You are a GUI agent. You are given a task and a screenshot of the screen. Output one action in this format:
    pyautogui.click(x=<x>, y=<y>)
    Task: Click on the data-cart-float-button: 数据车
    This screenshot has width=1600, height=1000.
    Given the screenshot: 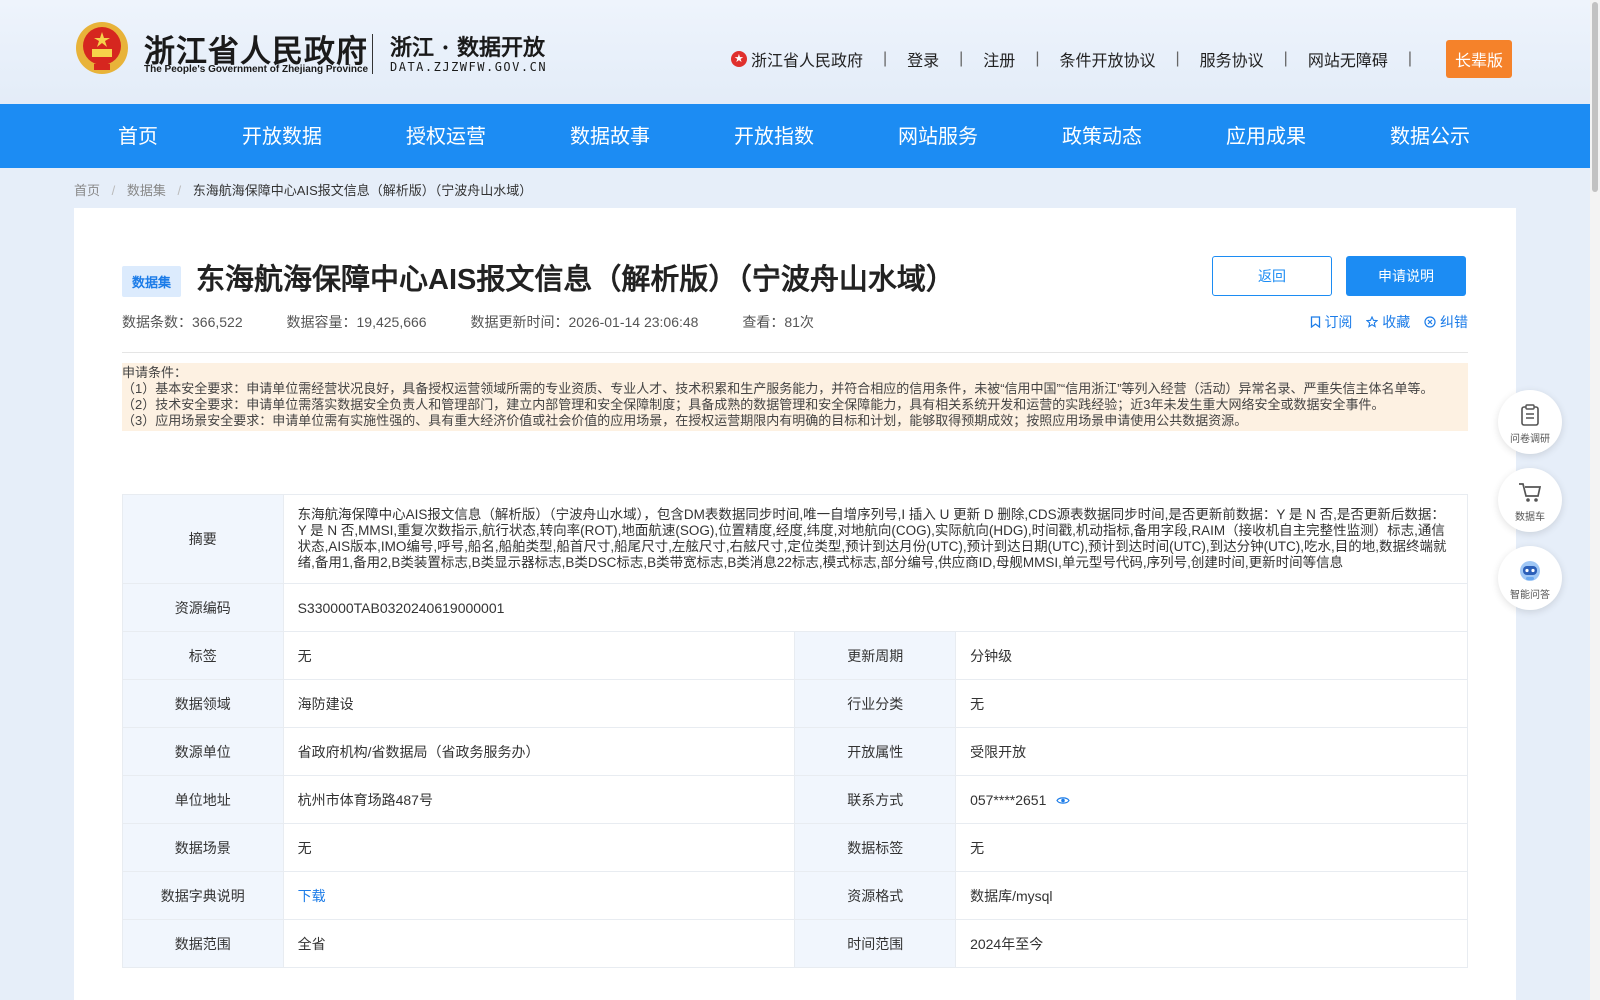 What is the action you would take?
    pyautogui.click(x=1530, y=500)
    